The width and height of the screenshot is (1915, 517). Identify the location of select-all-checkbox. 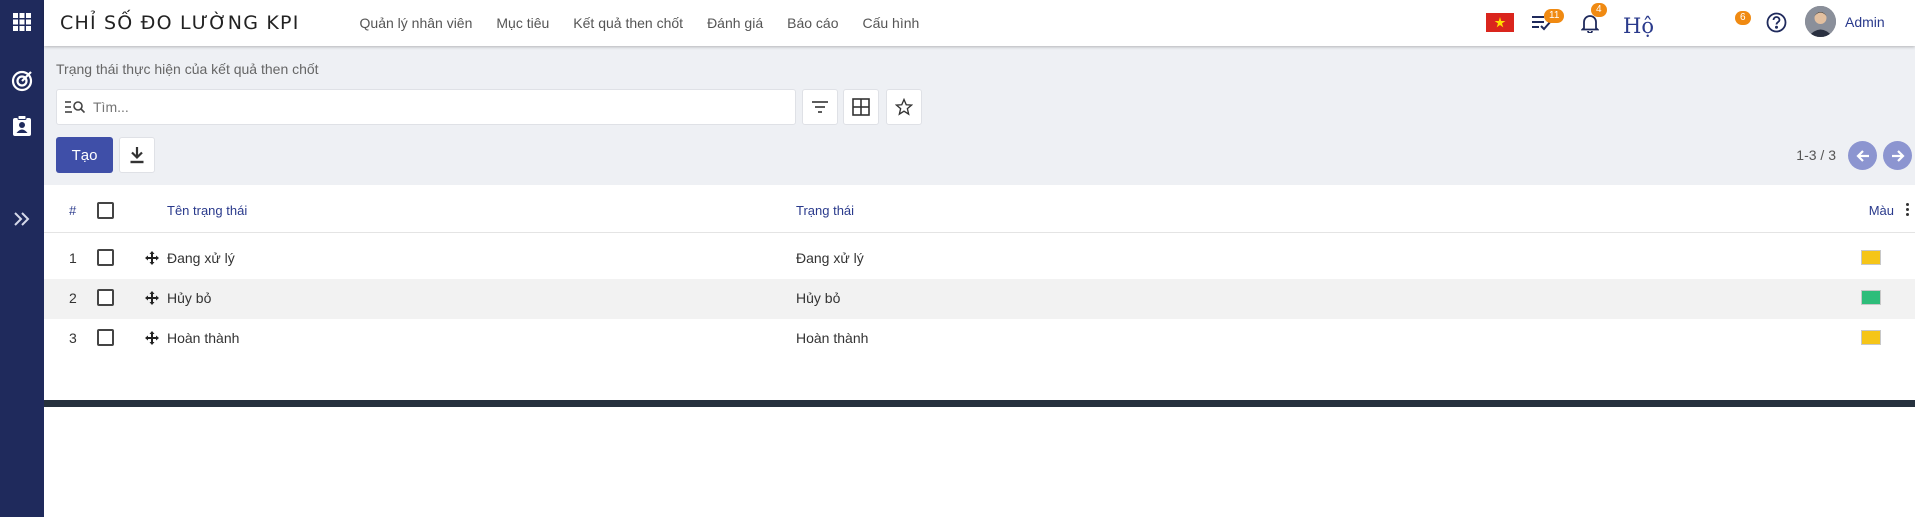
(105, 210).